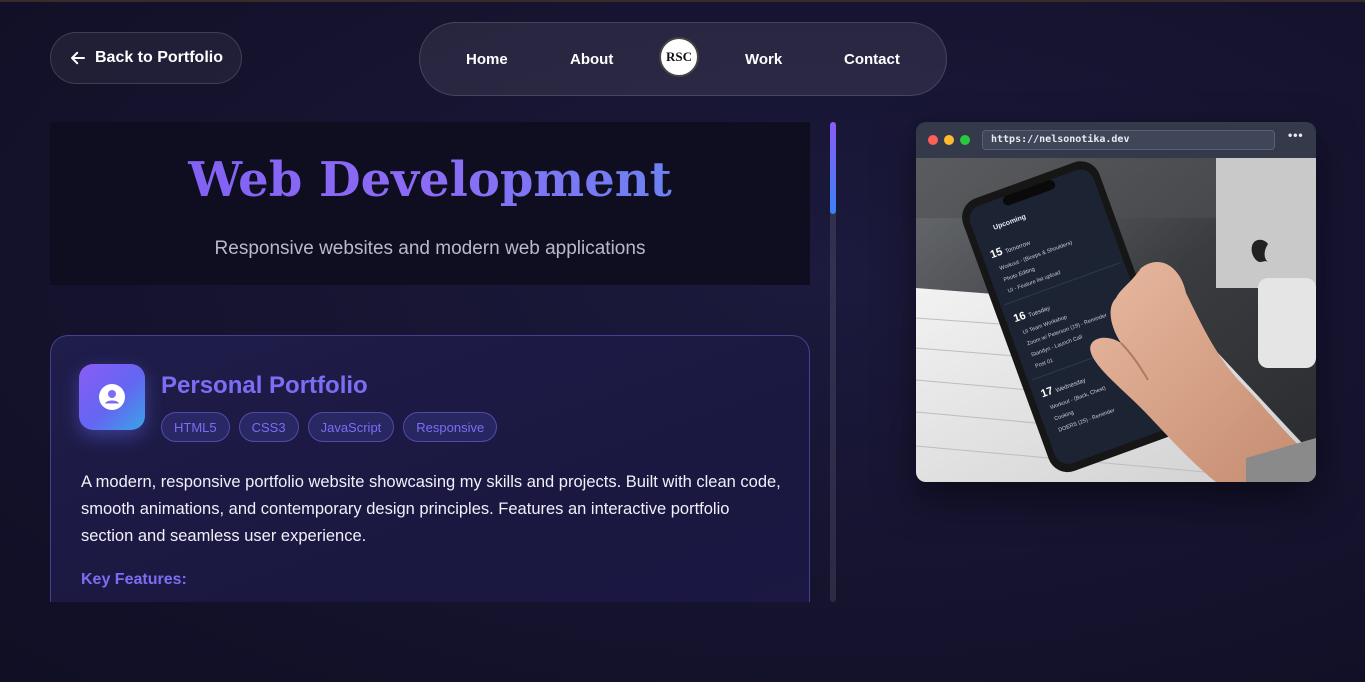  I want to click on more-icon: •••, so click(1296, 135).